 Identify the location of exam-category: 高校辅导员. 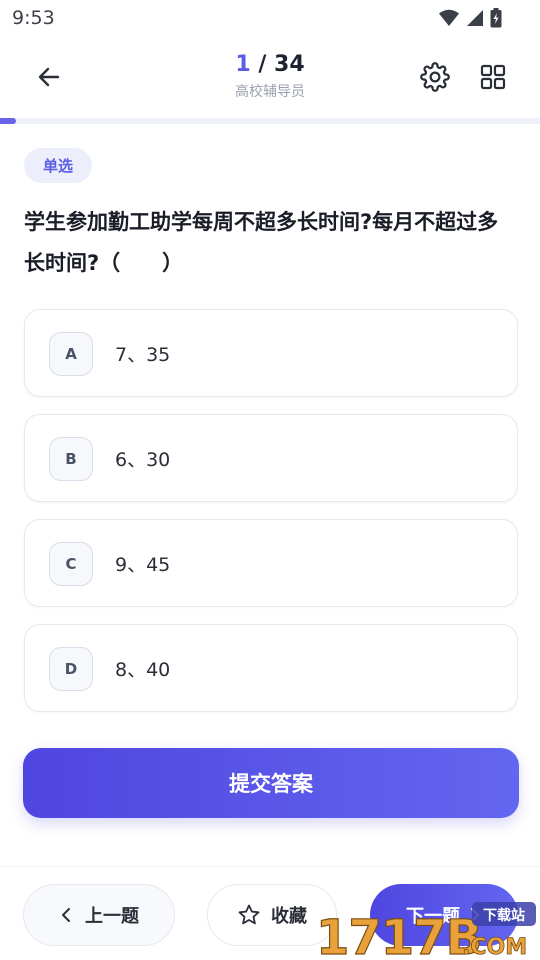
(270, 92).